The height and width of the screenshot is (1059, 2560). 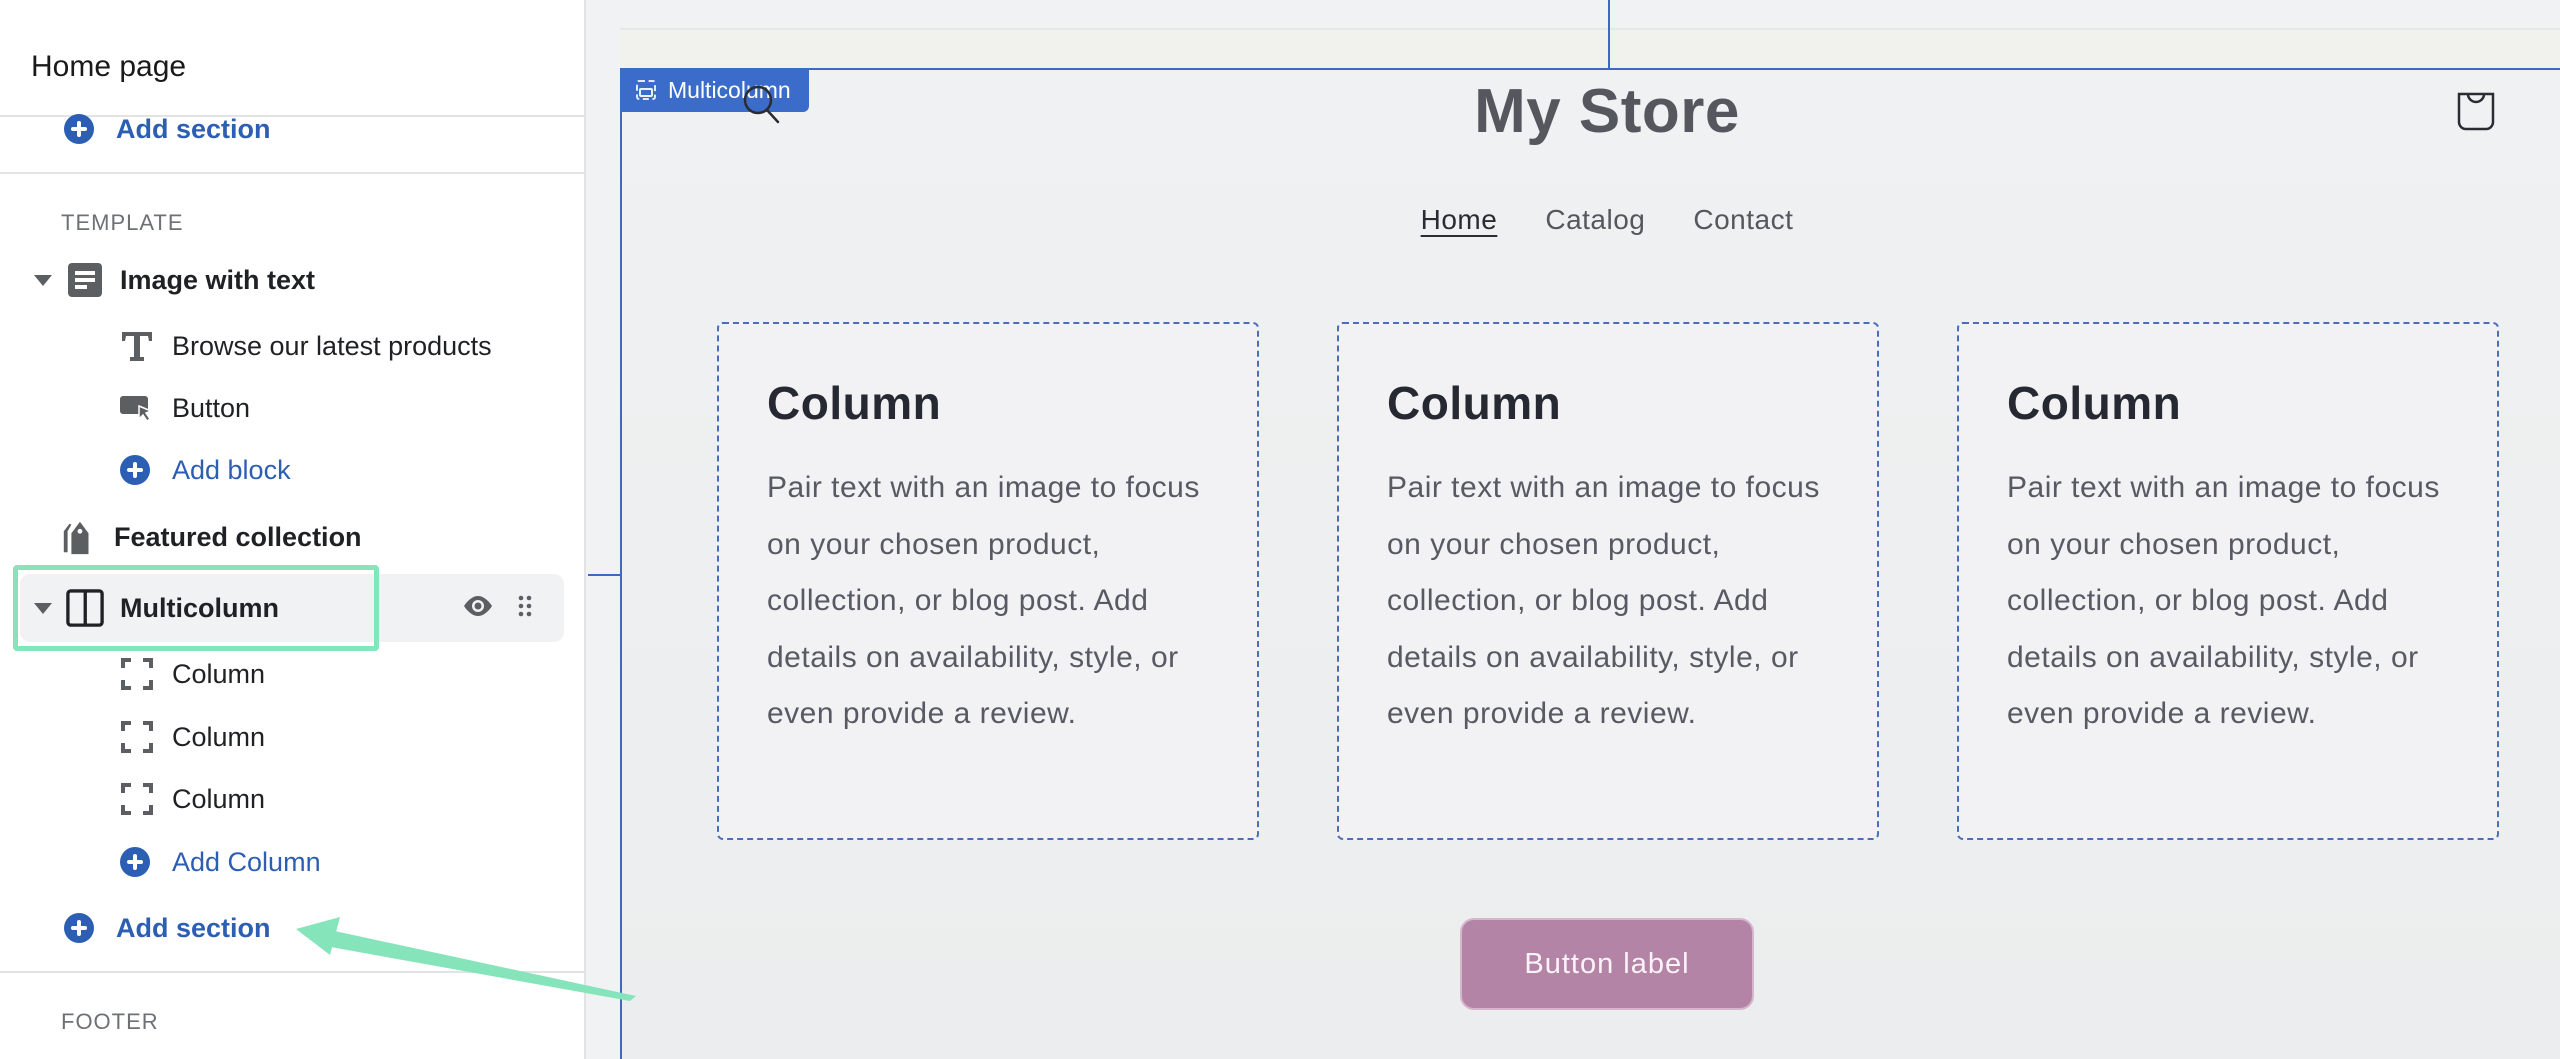 What do you see at coordinates (205, 470) in the screenshot?
I see `add-block-button: Add block` at bounding box center [205, 470].